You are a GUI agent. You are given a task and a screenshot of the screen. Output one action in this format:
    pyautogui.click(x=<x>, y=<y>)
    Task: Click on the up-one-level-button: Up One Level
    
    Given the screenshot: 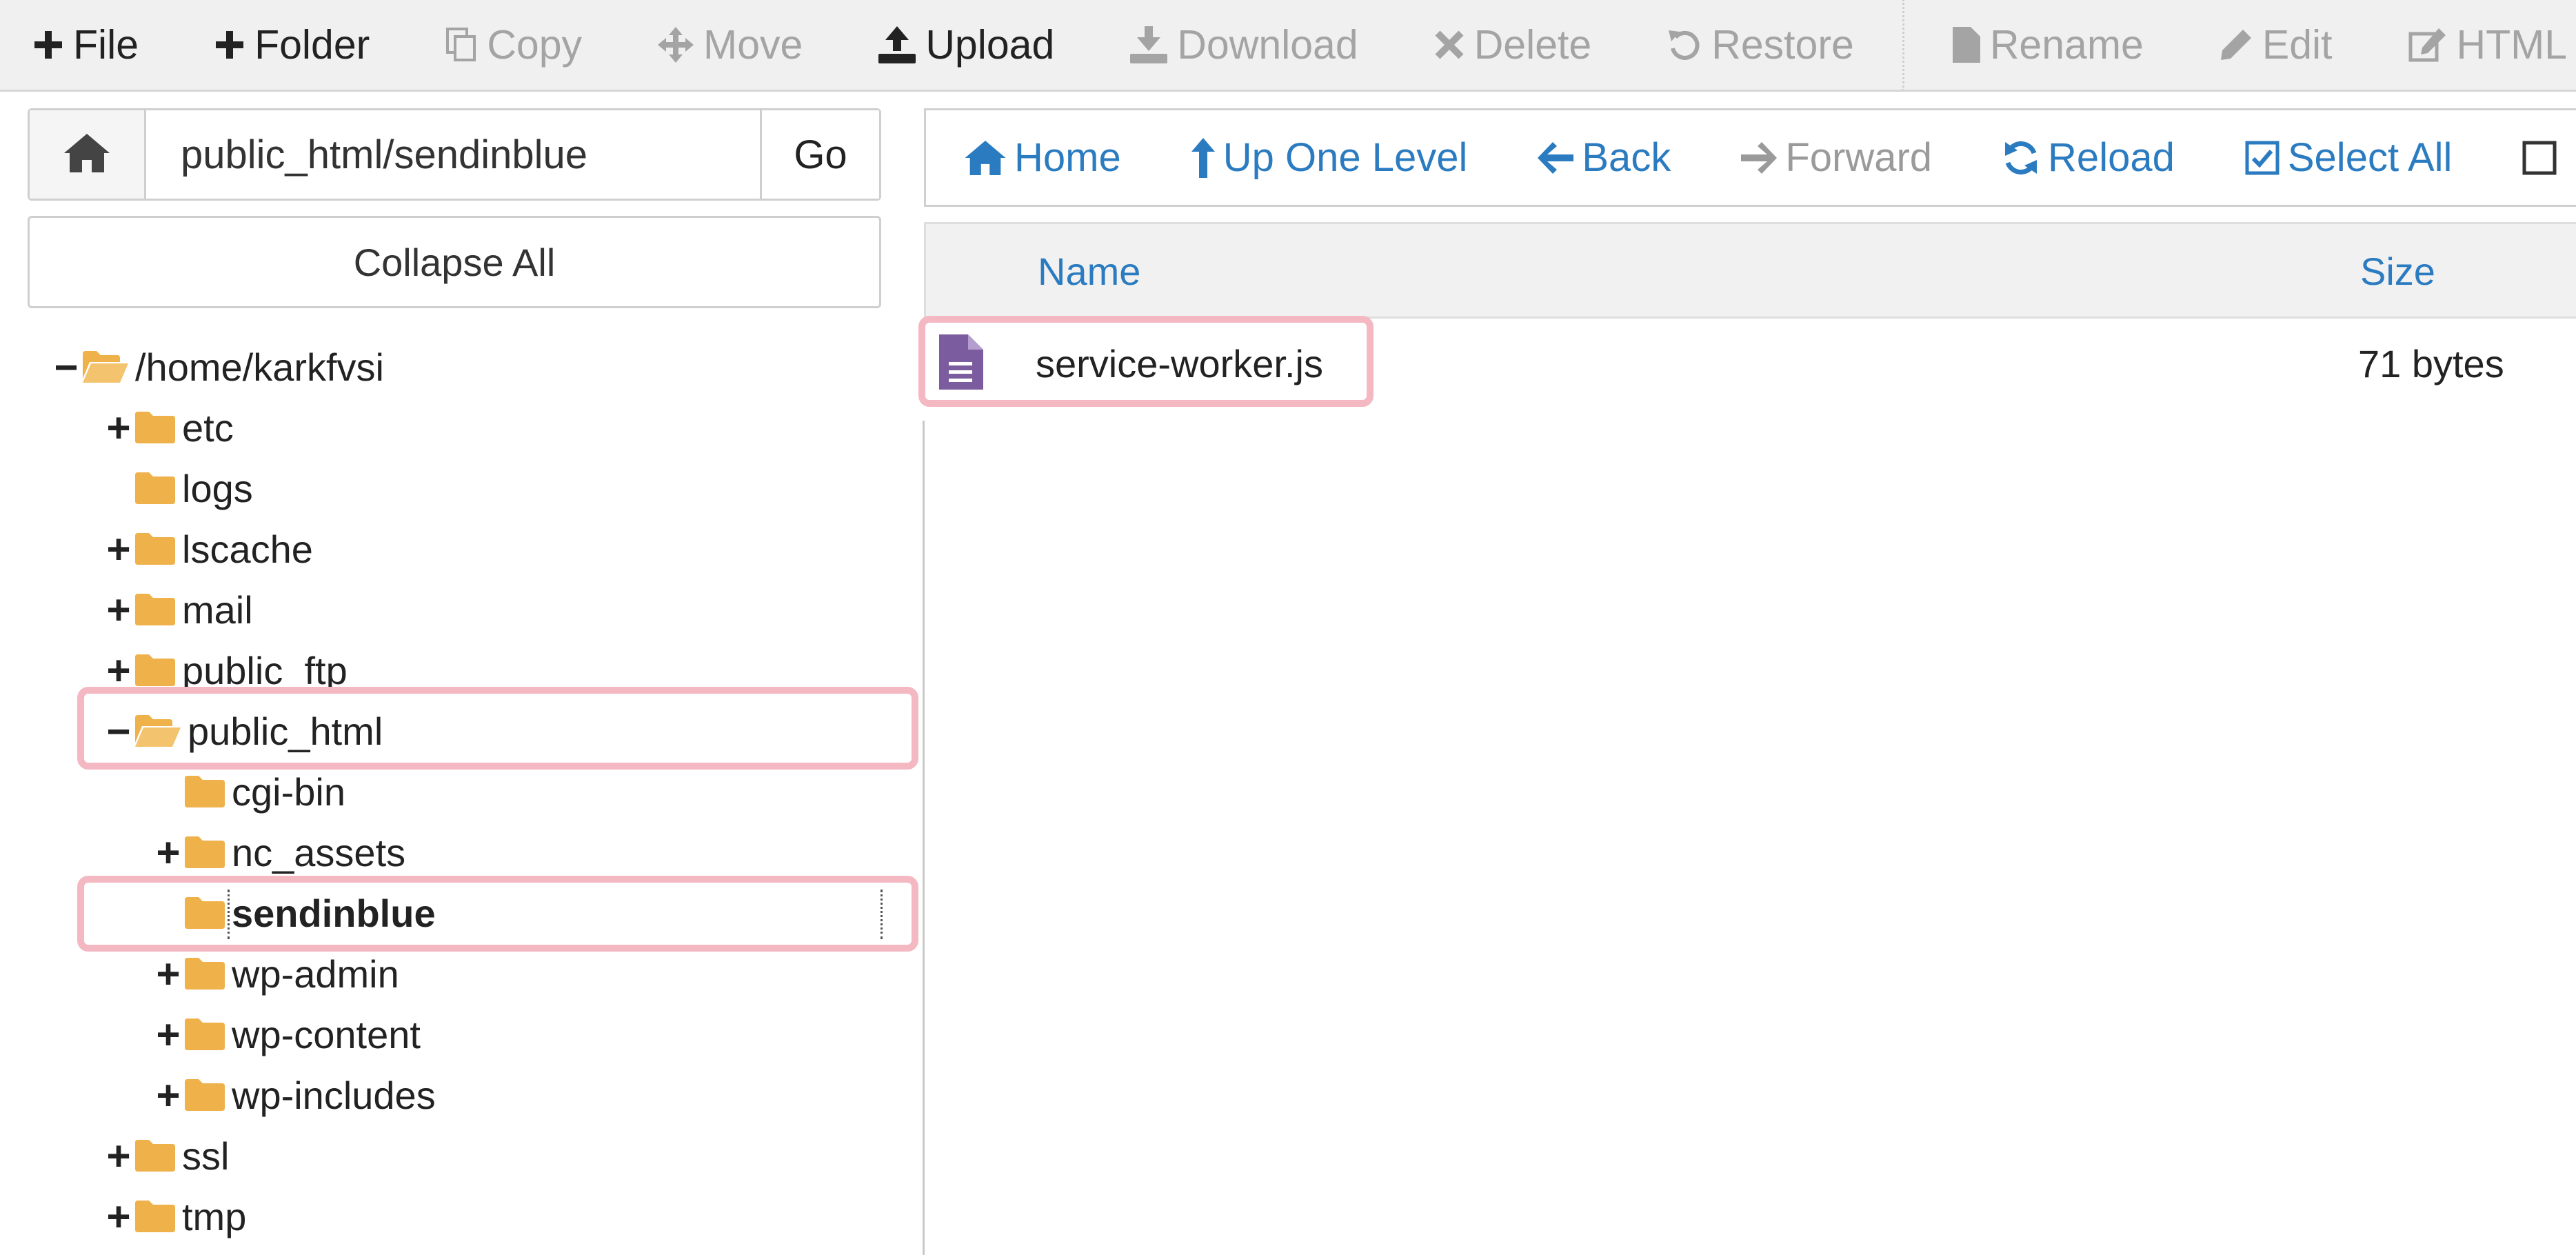 What is the action you would take?
    pyautogui.click(x=1329, y=157)
    